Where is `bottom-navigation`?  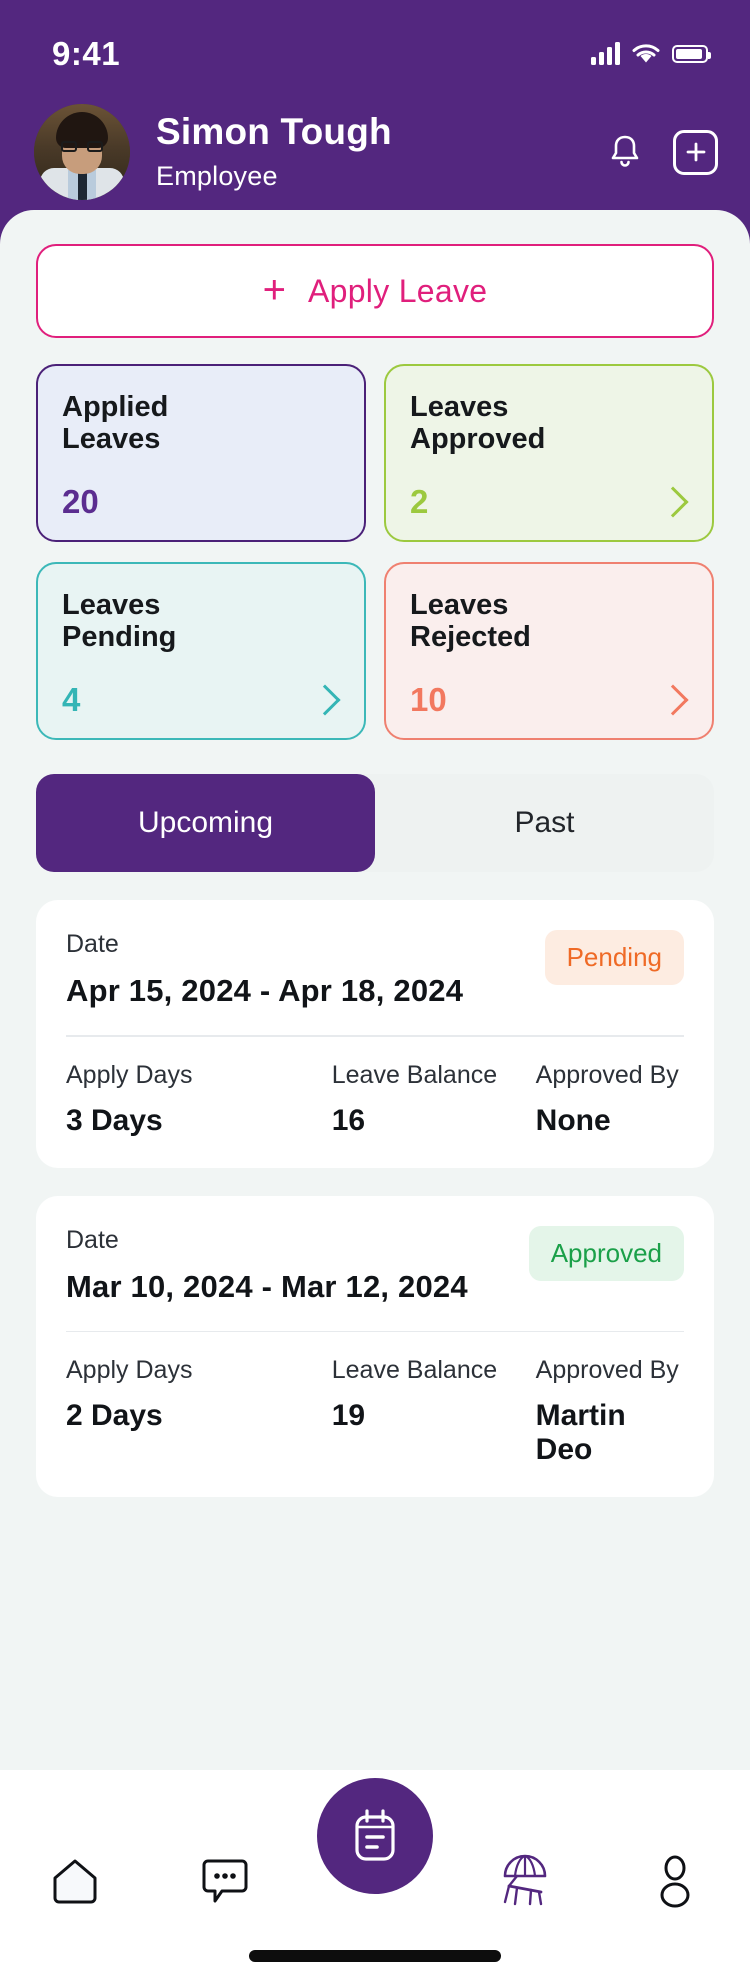
bottom-navigation is located at coordinates (375, 1879).